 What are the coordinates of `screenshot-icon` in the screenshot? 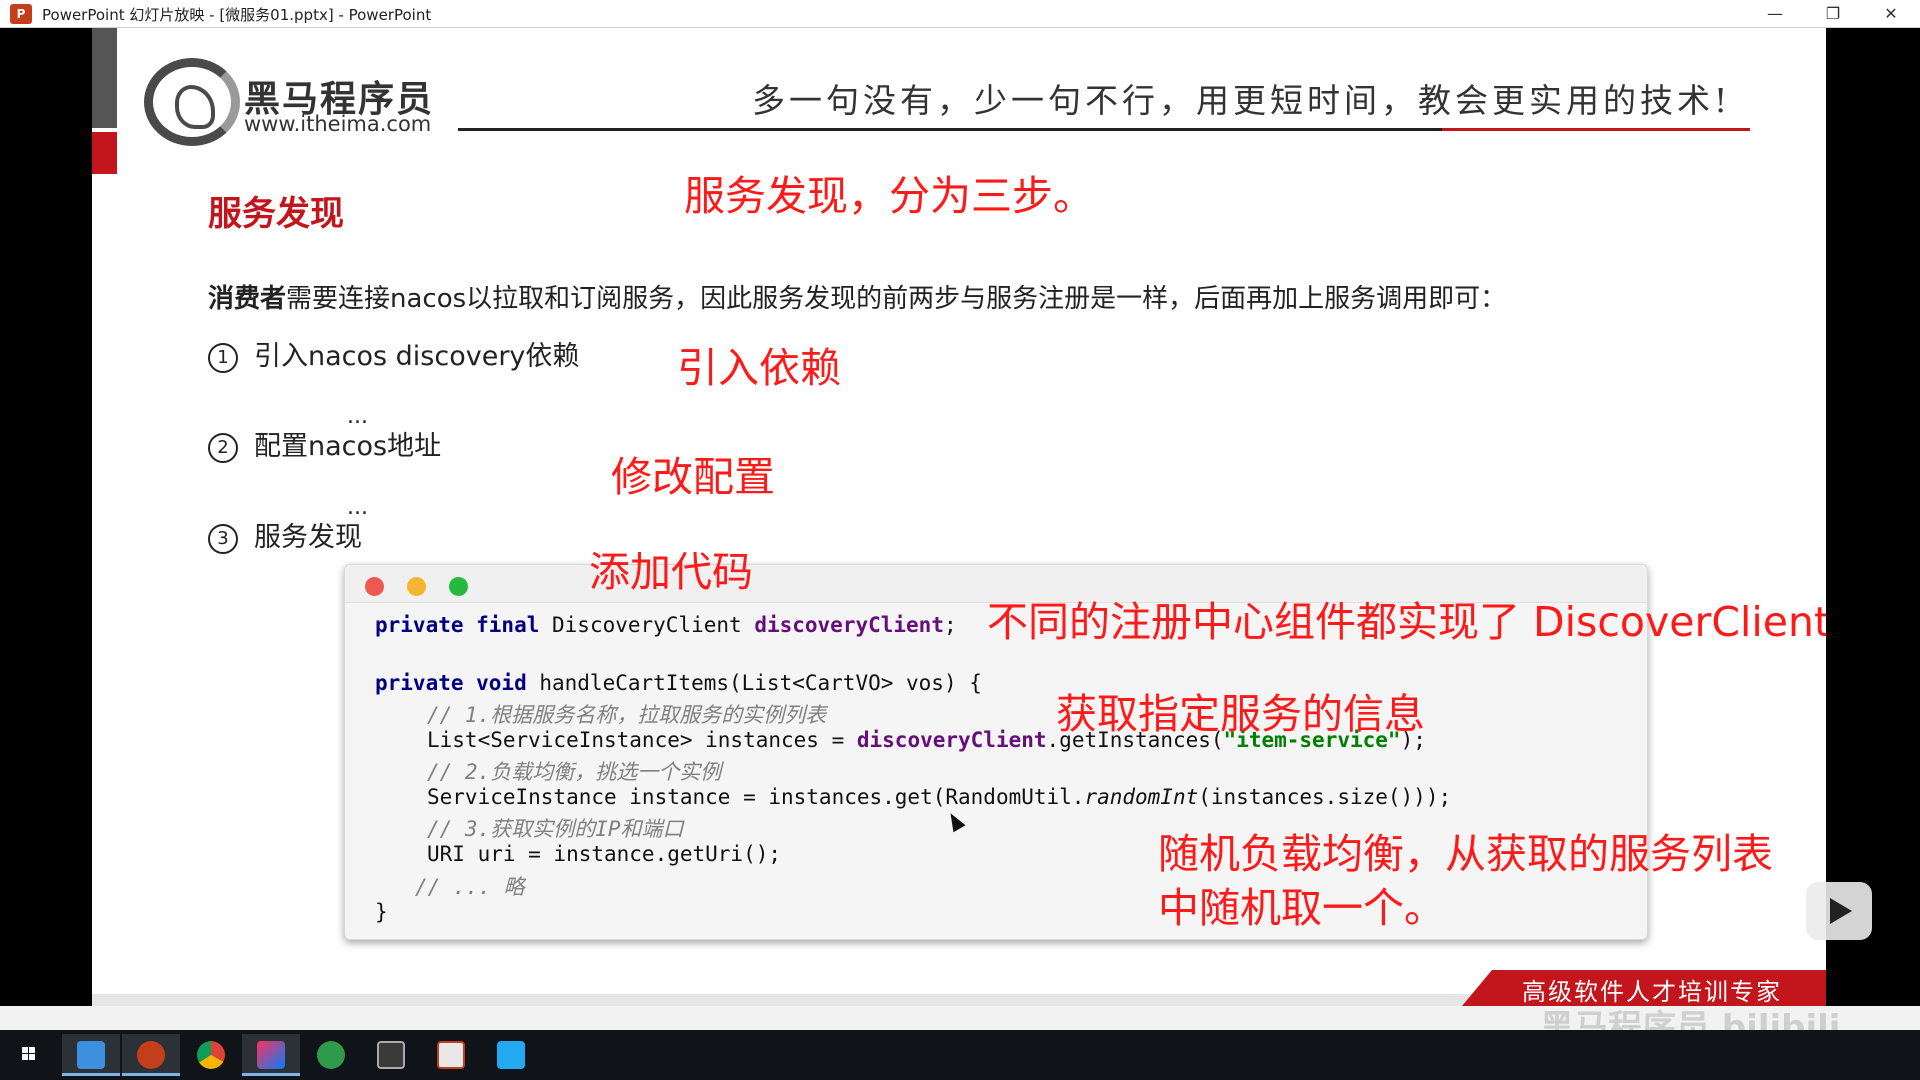 It's located at (451, 1055).